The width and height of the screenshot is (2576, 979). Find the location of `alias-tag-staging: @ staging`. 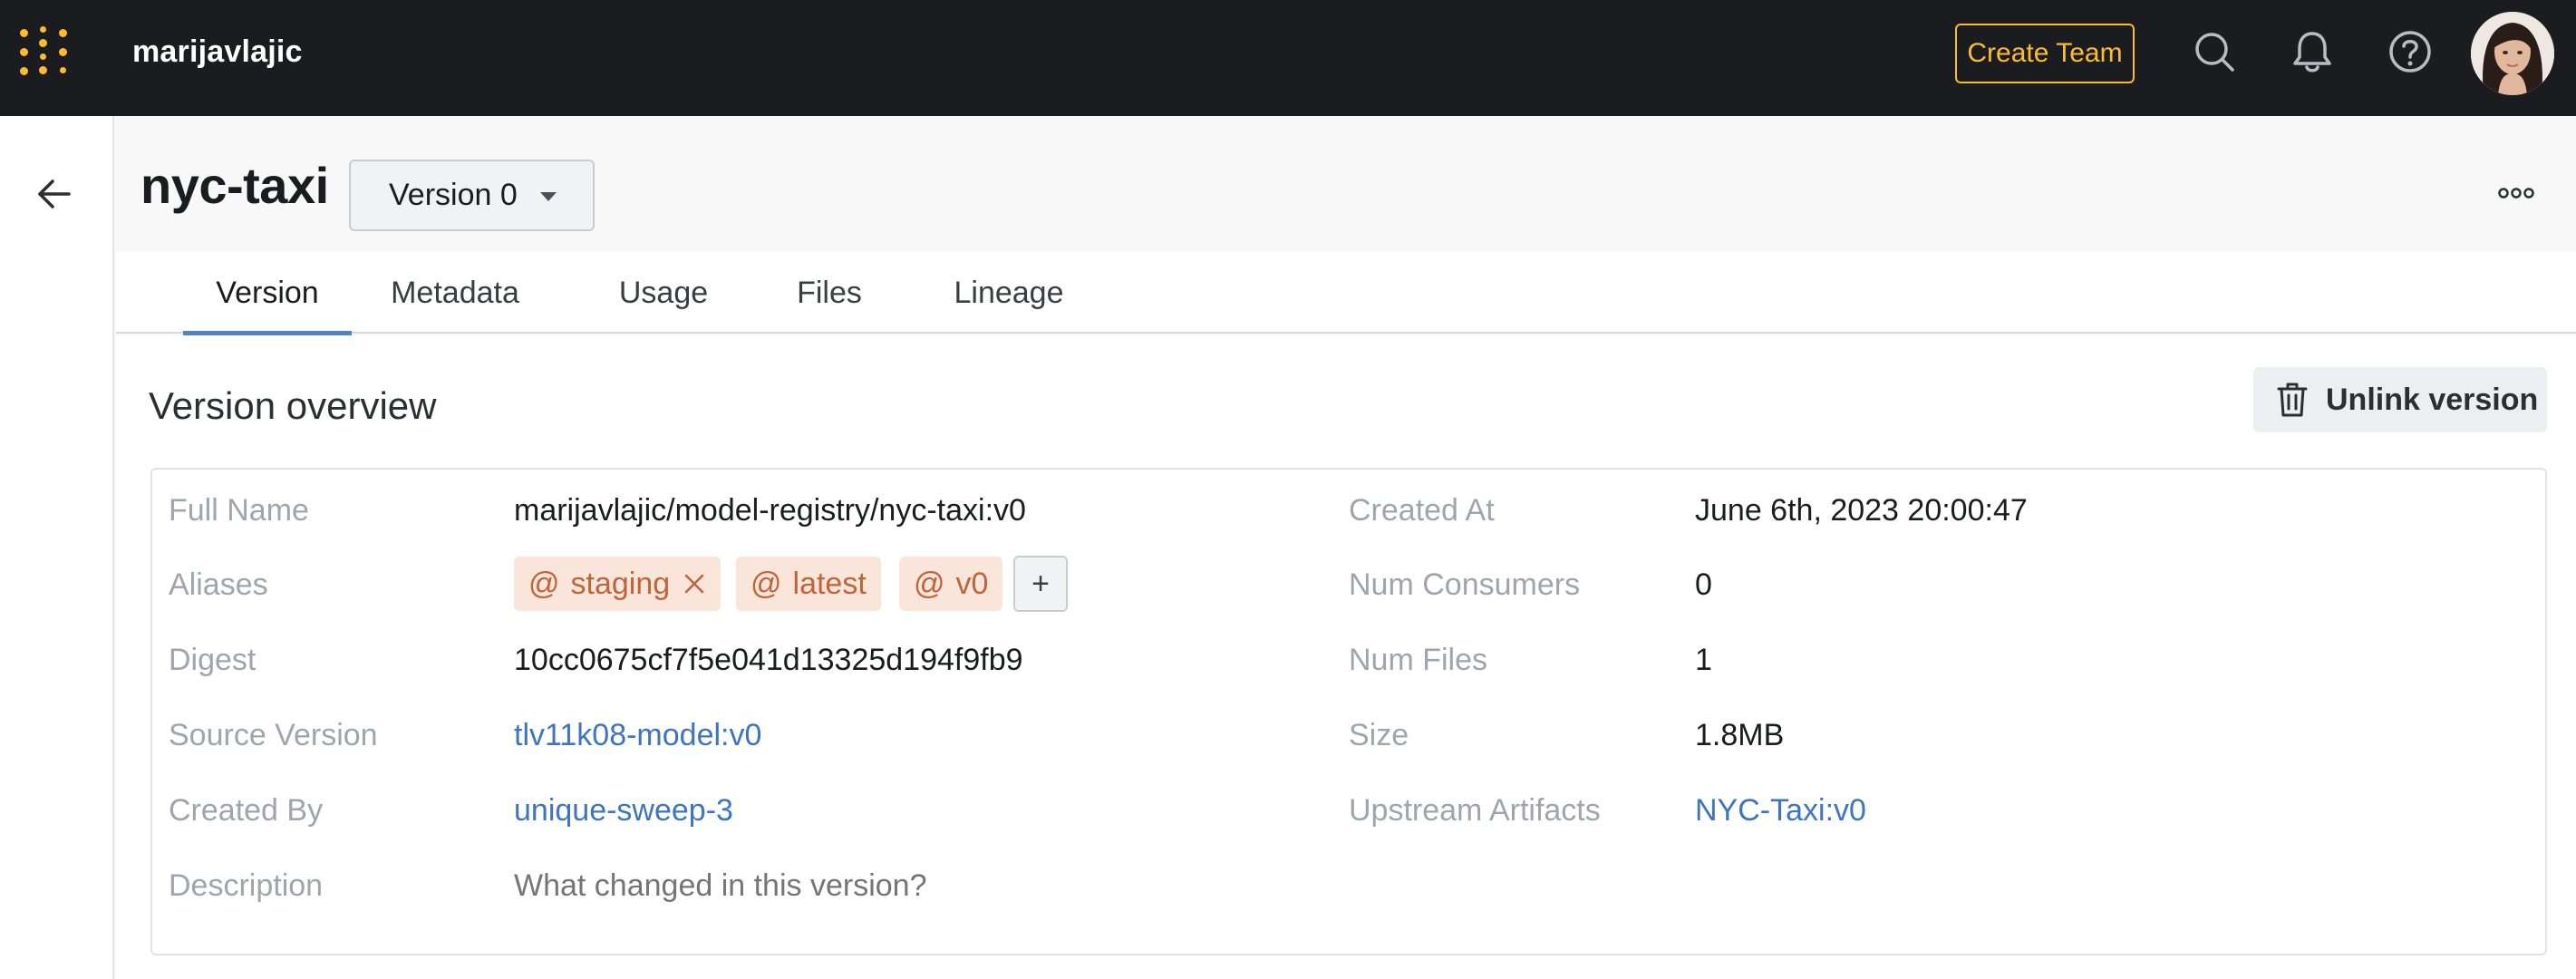

alias-tag-staging: @ staging is located at coordinates (617, 584).